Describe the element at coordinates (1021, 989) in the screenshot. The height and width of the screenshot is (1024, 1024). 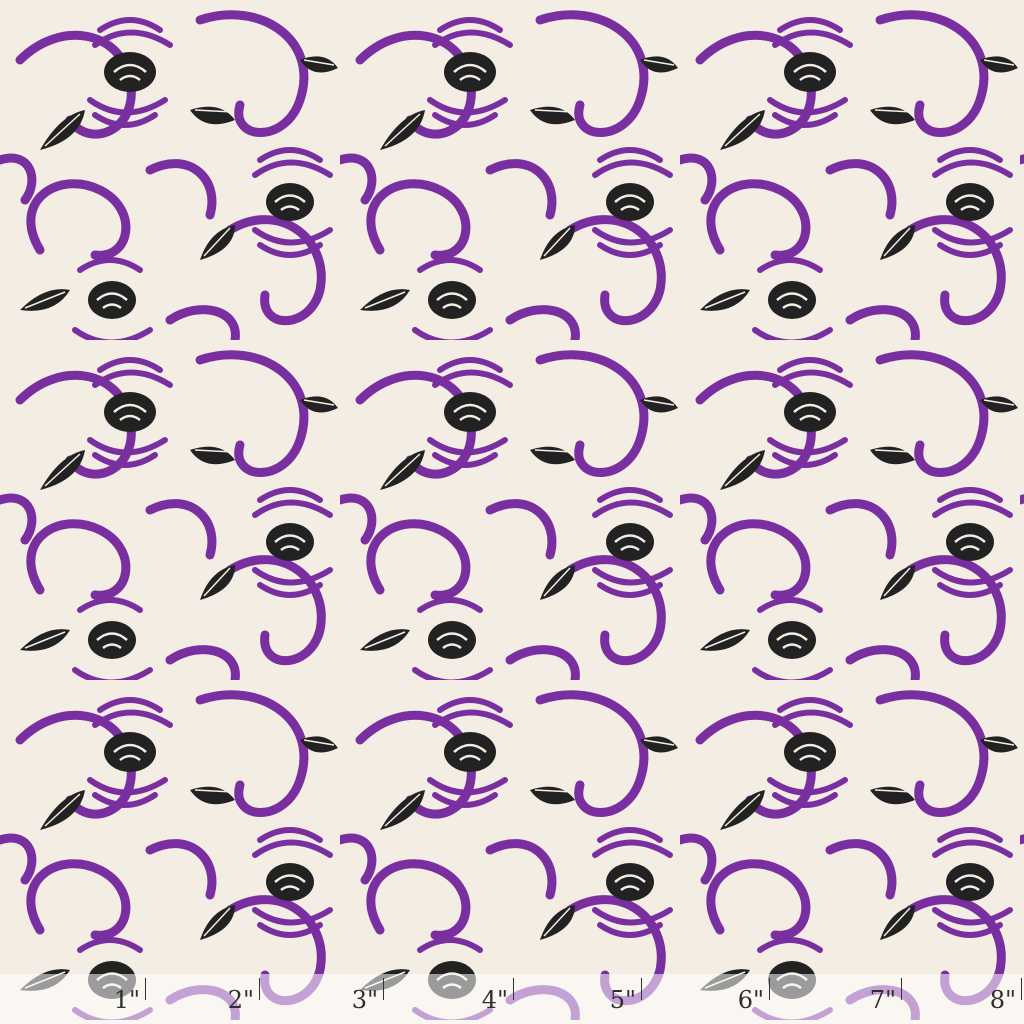
I see `ruler-tick-mark` at that location.